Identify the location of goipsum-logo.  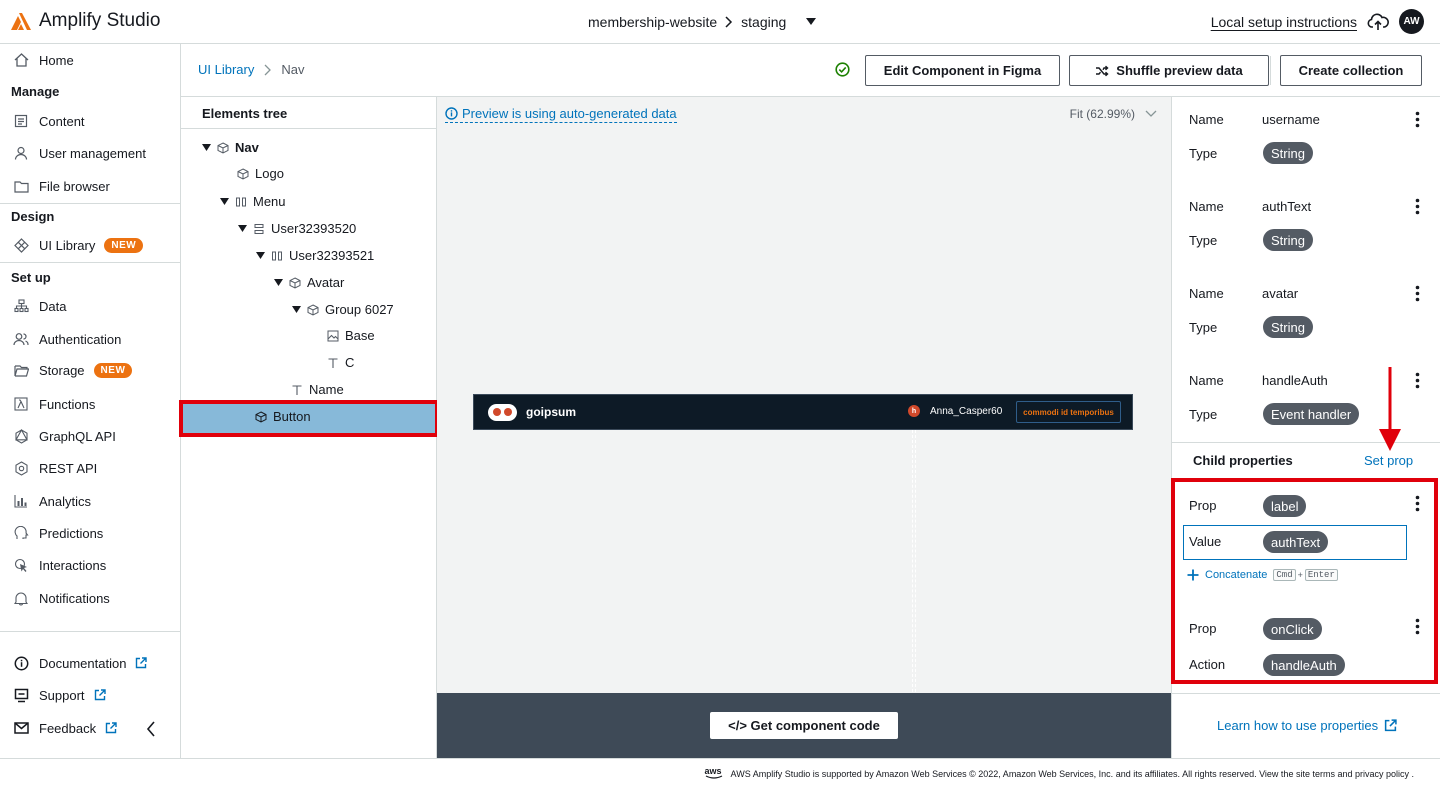
(502, 412).